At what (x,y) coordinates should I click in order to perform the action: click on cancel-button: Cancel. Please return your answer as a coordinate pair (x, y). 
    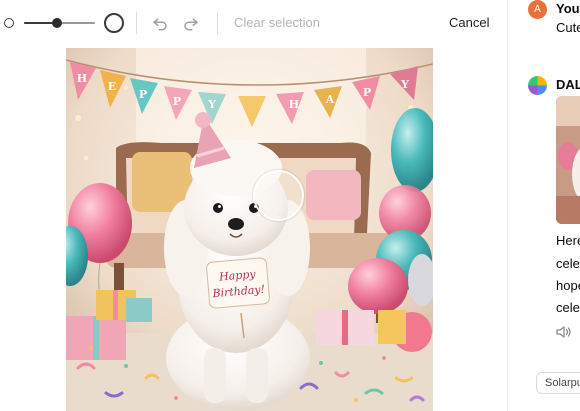
    Looking at the image, I should click on (469, 22).